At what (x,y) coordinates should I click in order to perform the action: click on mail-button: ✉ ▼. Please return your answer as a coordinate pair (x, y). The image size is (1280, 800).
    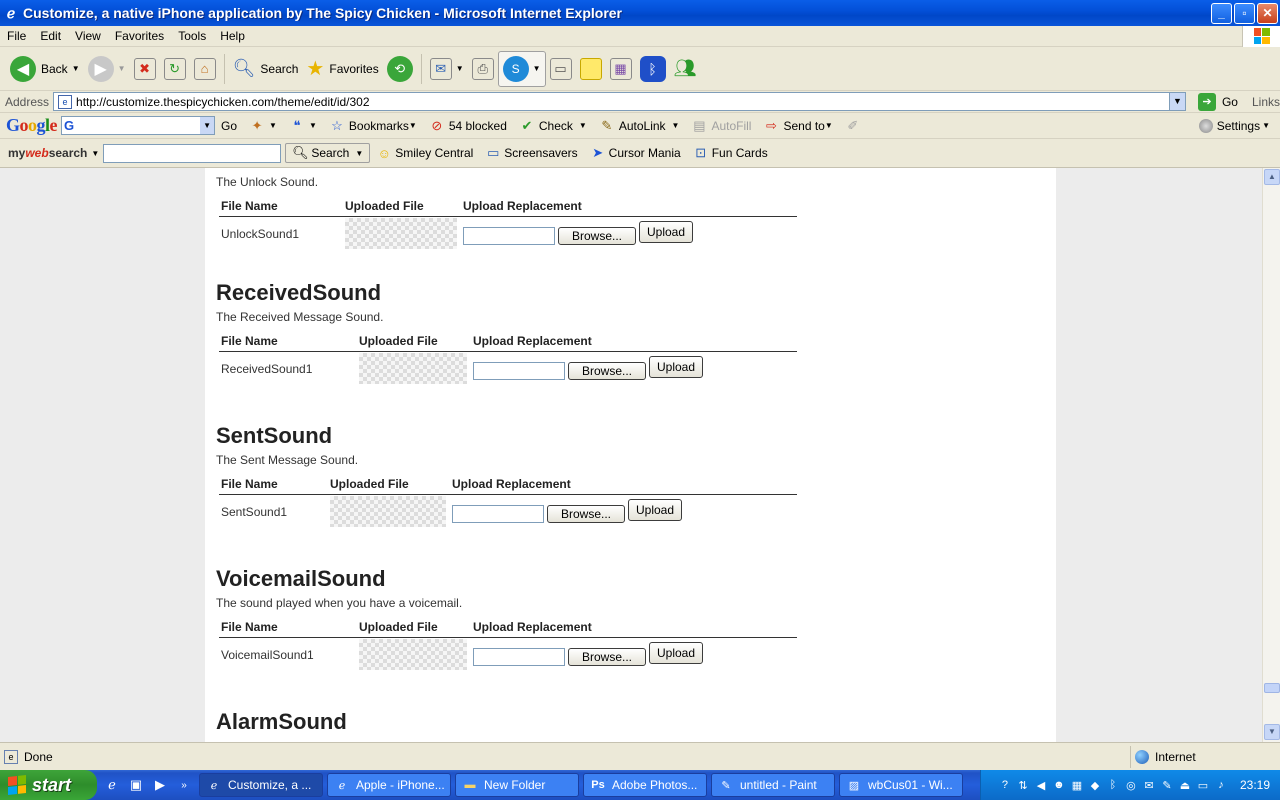
    Looking at the image, I should click on (447, 69).